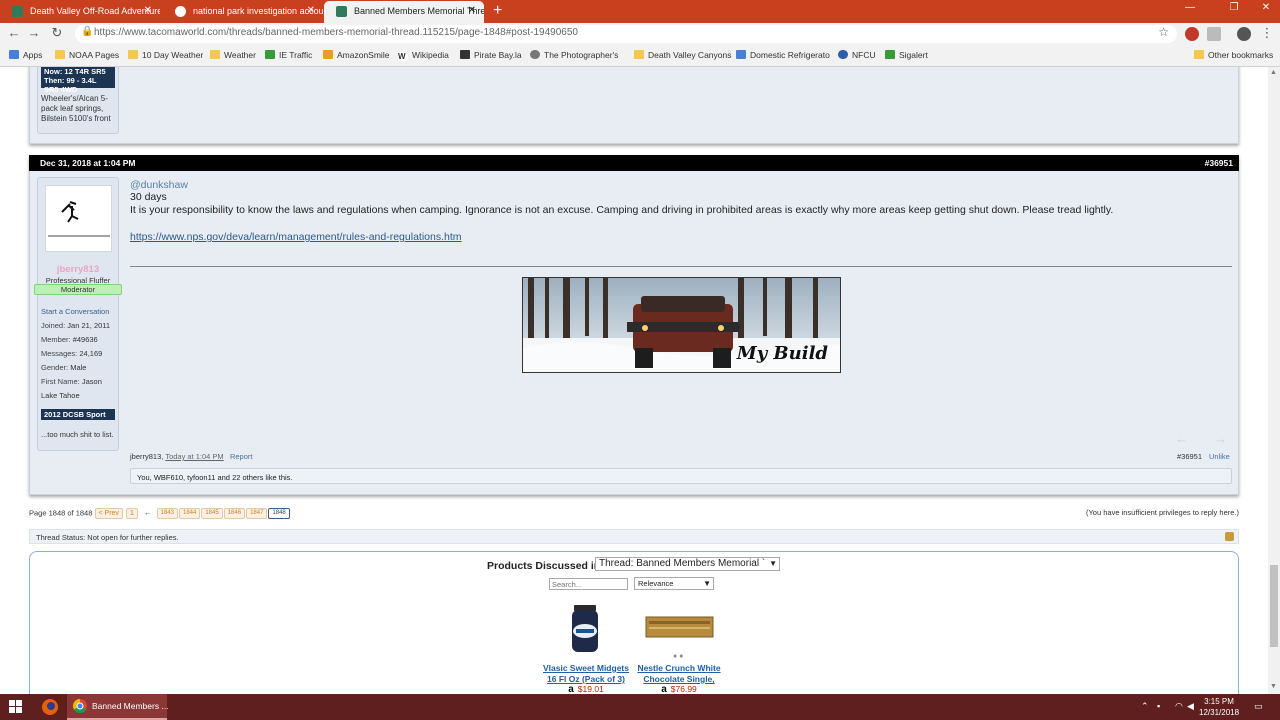 This screenshot has width=1280, height=720. What do you see at coordinates (1192, 34) in the screenshot?
I see `extension-icon` at bounding box center [1192, 34].